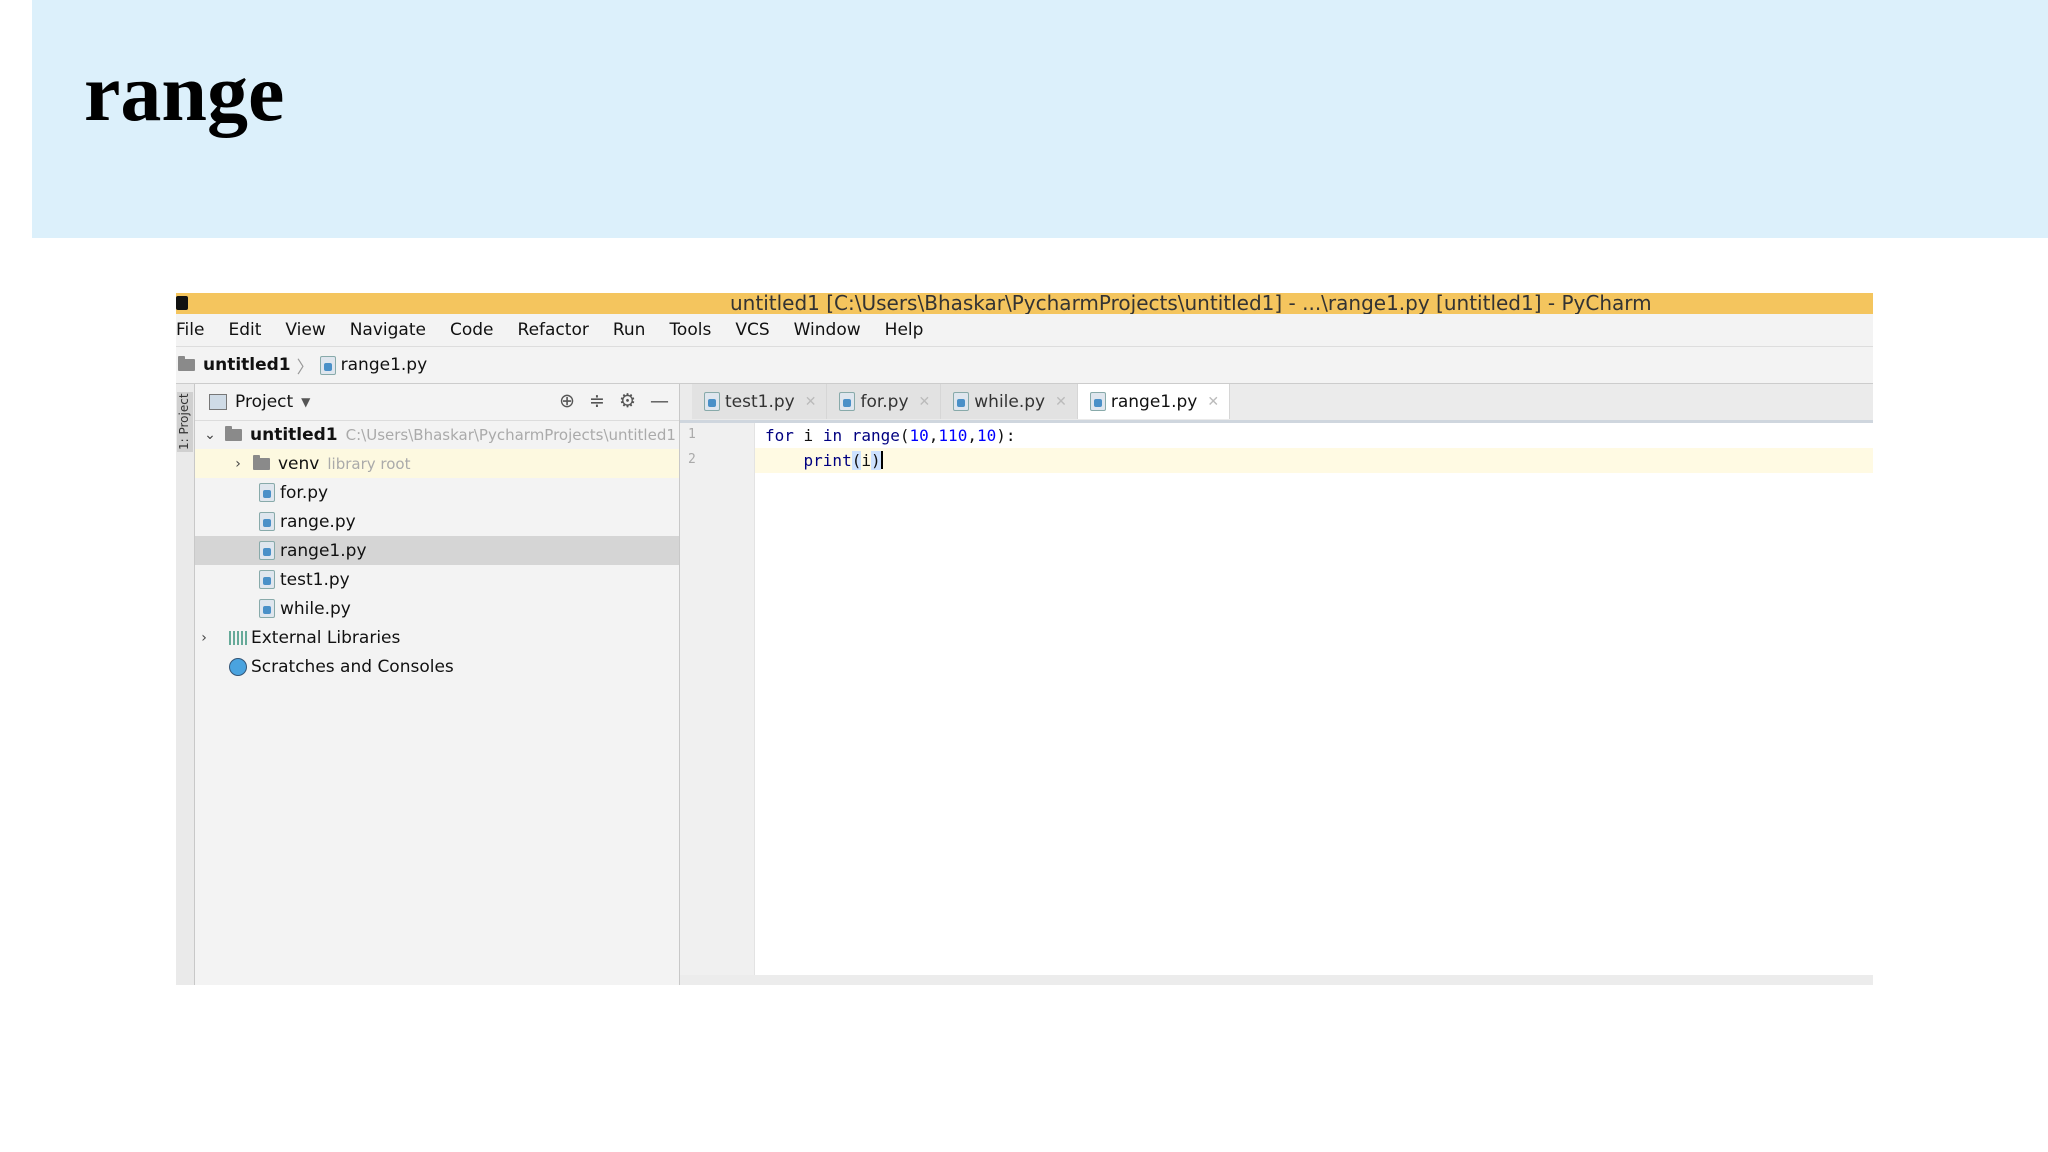 The width and height of the screenshot is (2048, 1152). I want to click on library-icon, so click(238, 637).